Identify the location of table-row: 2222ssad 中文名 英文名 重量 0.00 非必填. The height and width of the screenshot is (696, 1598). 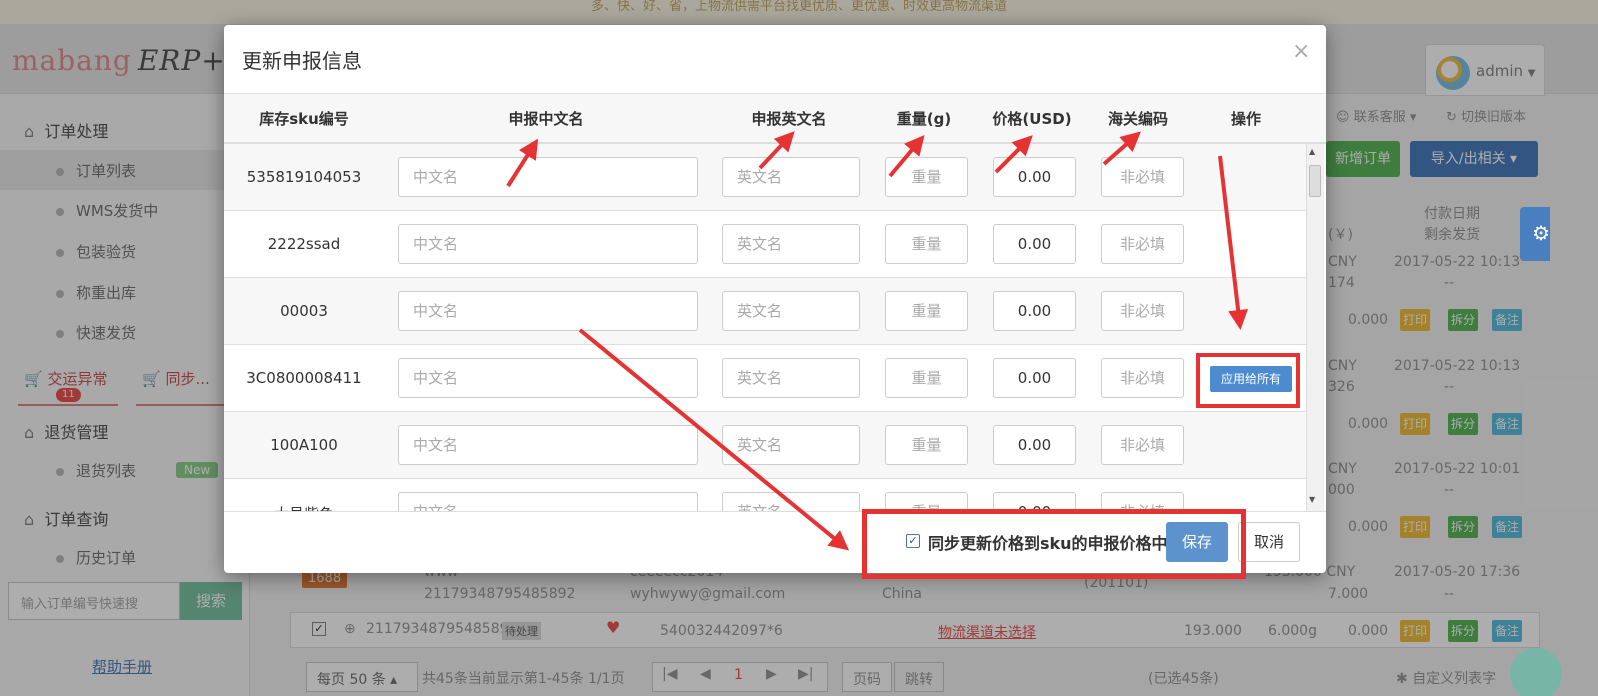
(765, 244).